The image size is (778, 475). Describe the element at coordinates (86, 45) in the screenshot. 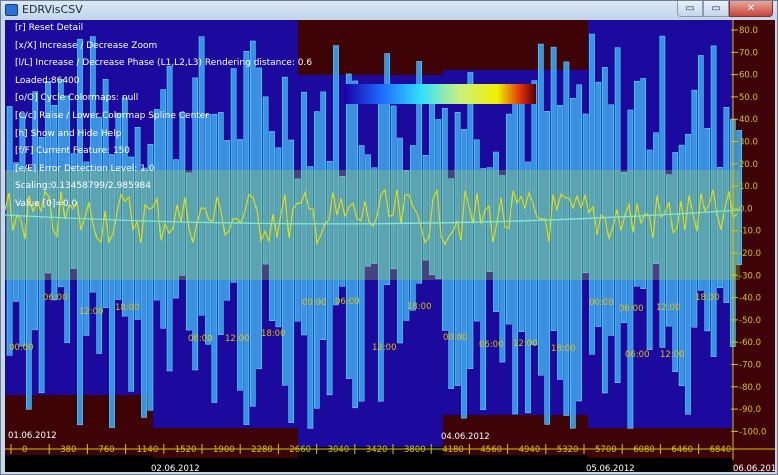

I see `help-line: [x/X] Increase / Decrease Zoom` at that location.